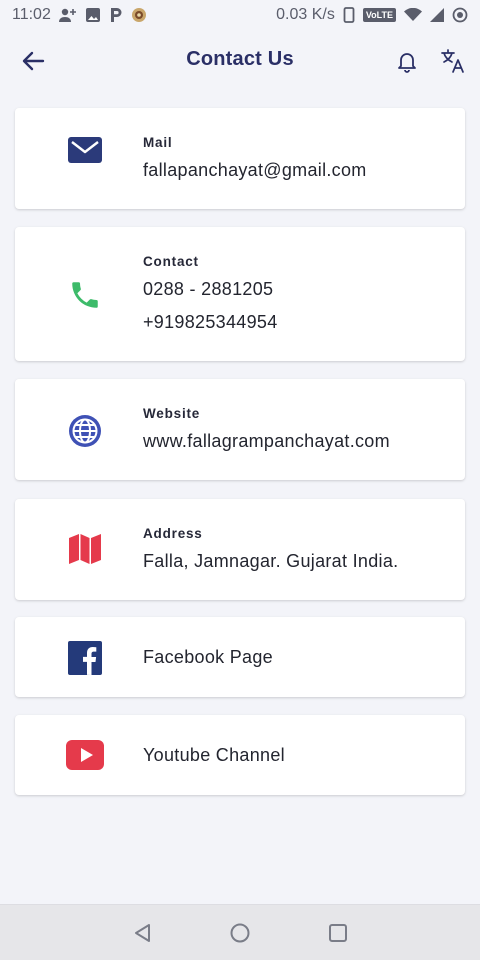  Describe the element at coordinates (67, 15) in the screenshot. I see `add-person-icon` at that location.